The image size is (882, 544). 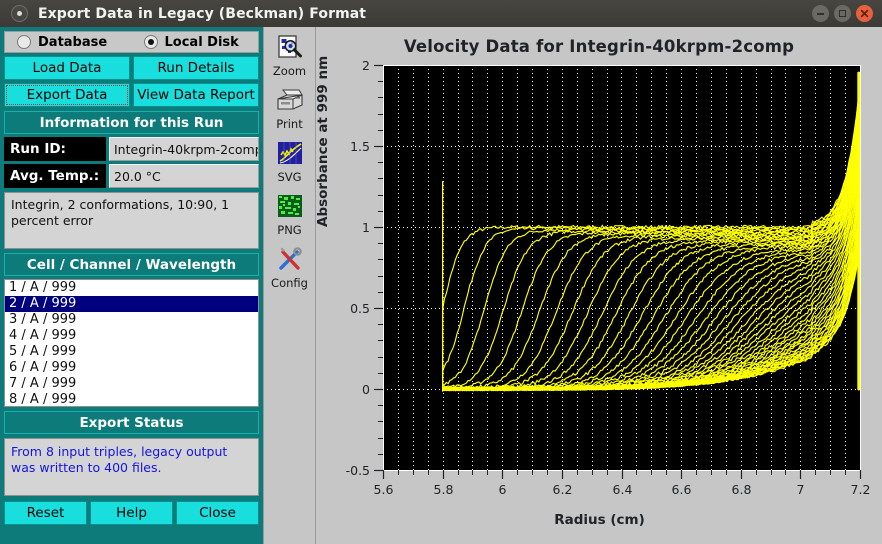 I want to click on config-tool-button: Config, so click(x=290, y=267).